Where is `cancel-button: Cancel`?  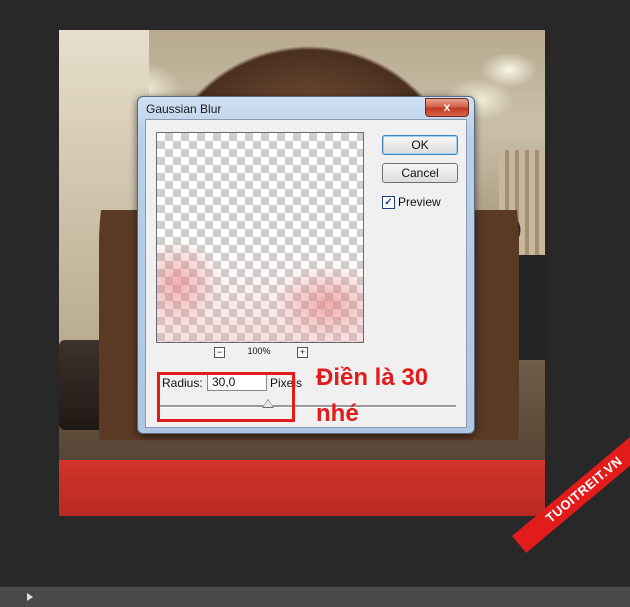
cancel-button: Cancel is located at coordinates (420, 173).